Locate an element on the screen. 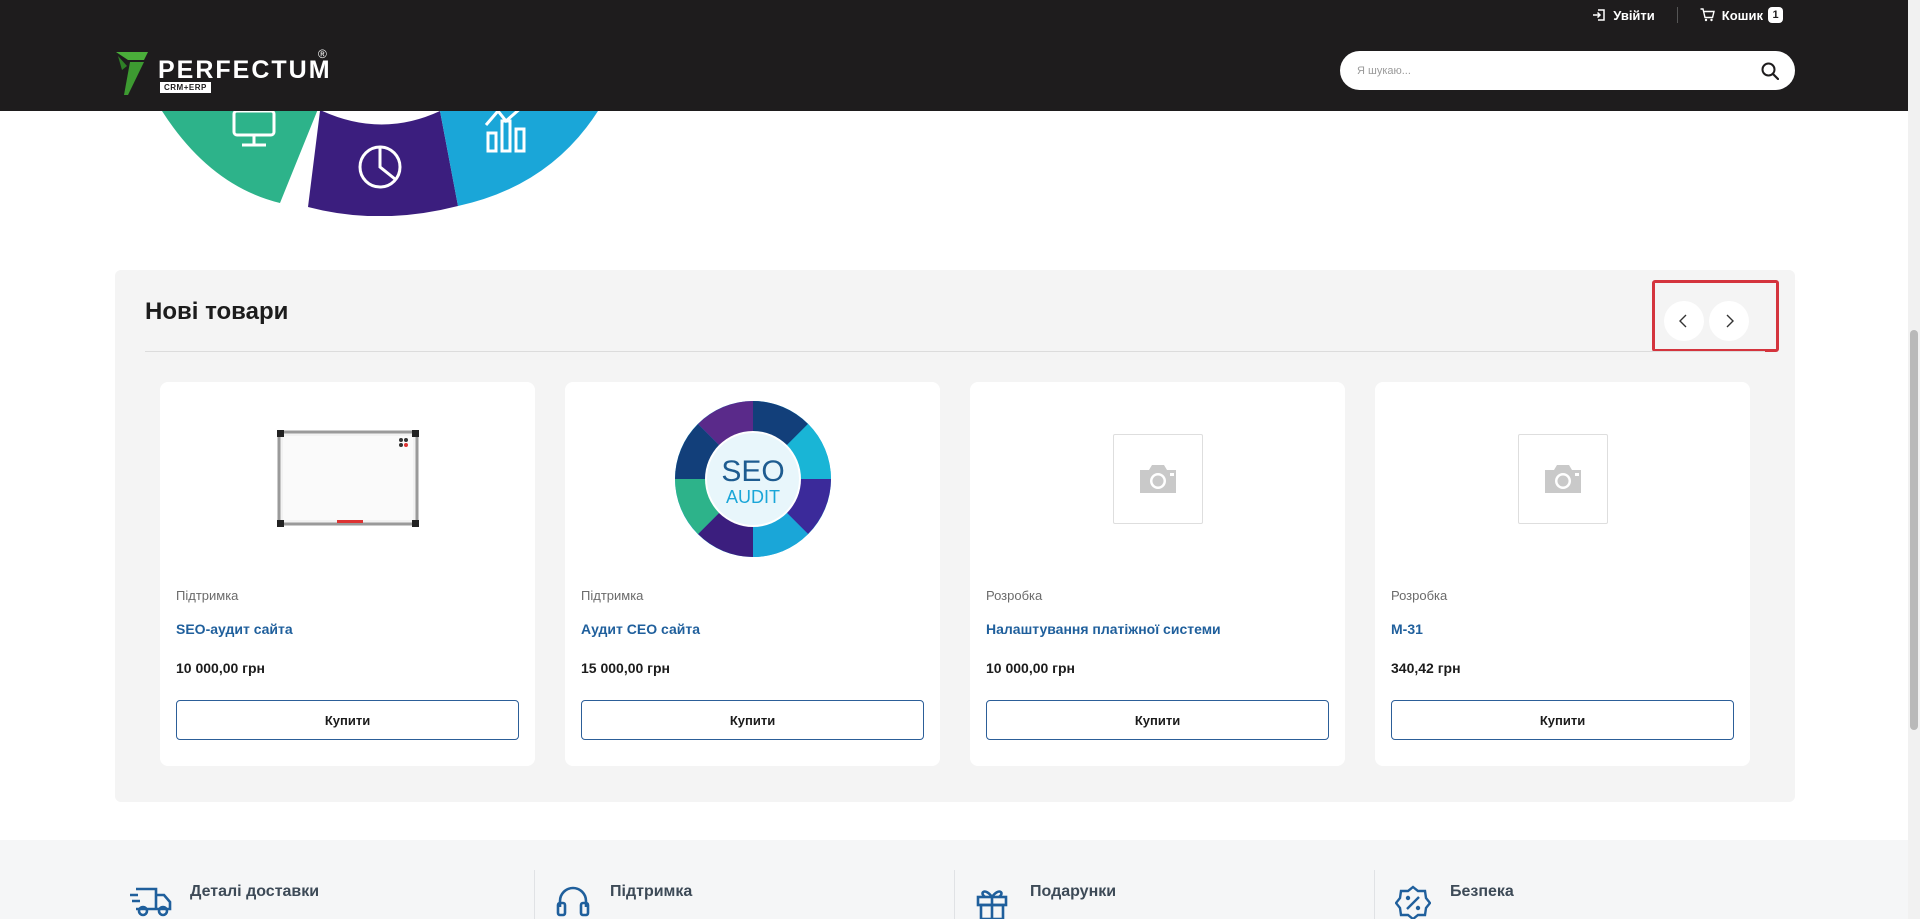 The image size is (1920, 924). seo-text: SEO is located at coordinates (752, 471).